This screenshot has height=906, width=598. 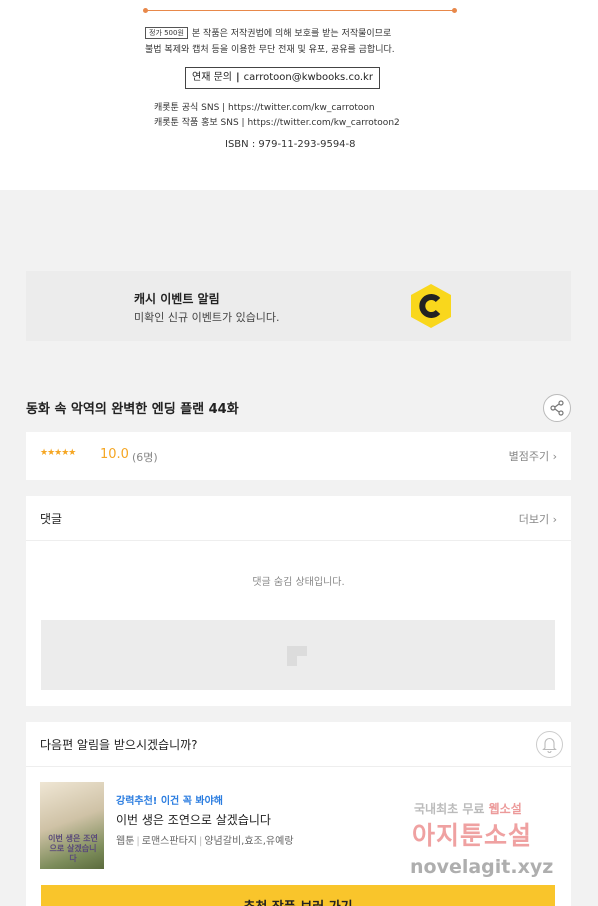 What do you see at coordinates (166, 33) in the screenshot?
I see `price-tag: 정가 500원` at bounding box center [166, 33].